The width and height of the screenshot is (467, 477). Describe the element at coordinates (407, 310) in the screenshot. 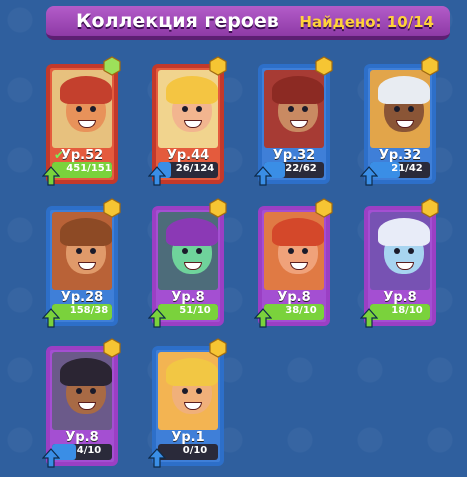

I see `card-progress-text: 18/10` at that location.